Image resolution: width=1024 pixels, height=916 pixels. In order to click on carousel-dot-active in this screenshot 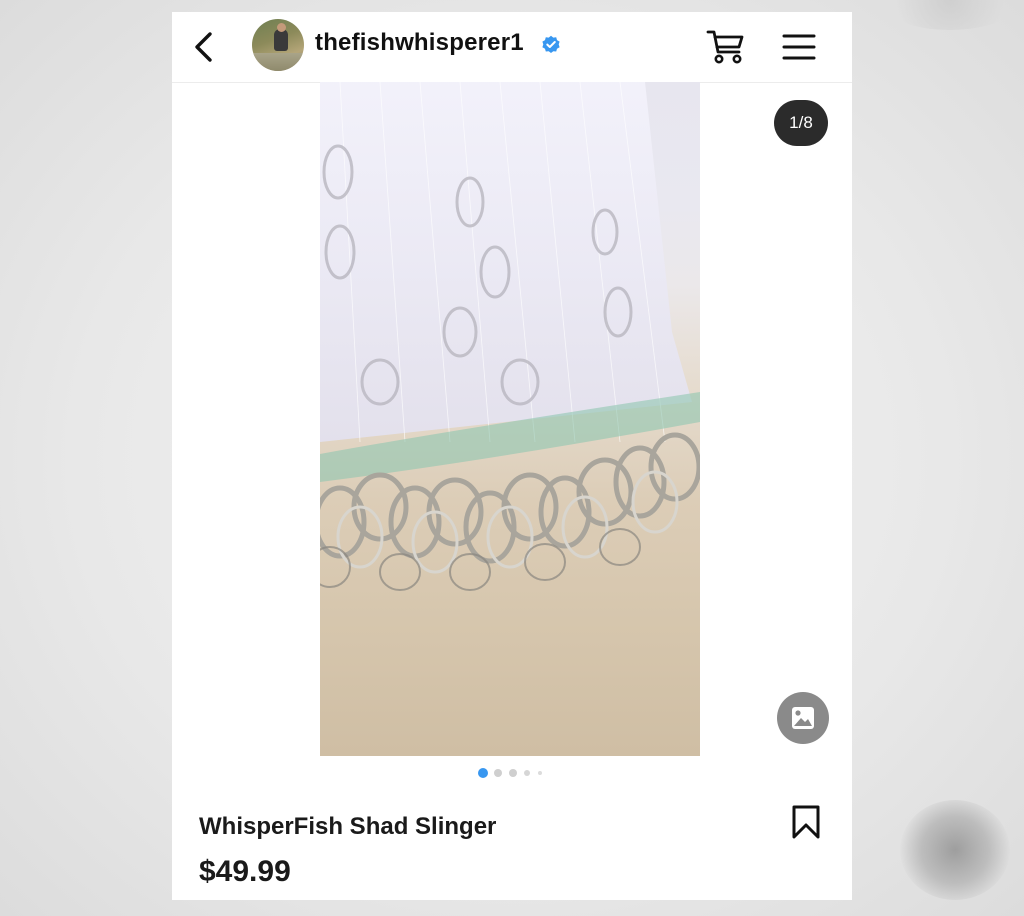, I will do `click(483, 773)`.